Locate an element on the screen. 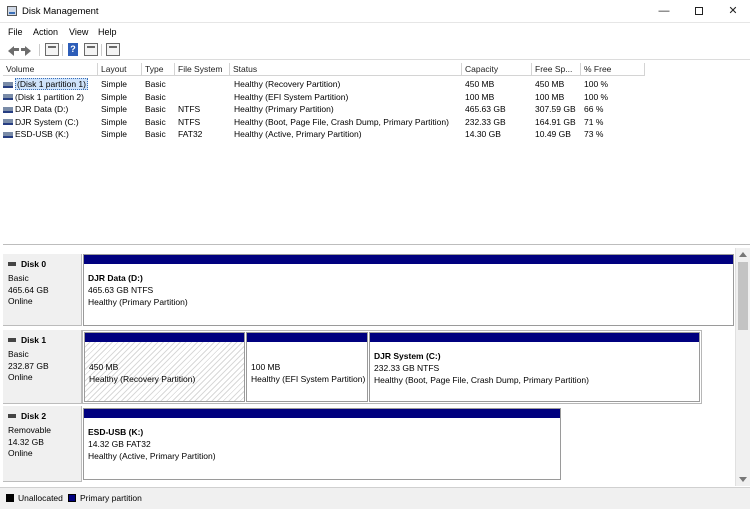  partition-size: 14.32 GB FAT32 is located at coordinates (119, 444).